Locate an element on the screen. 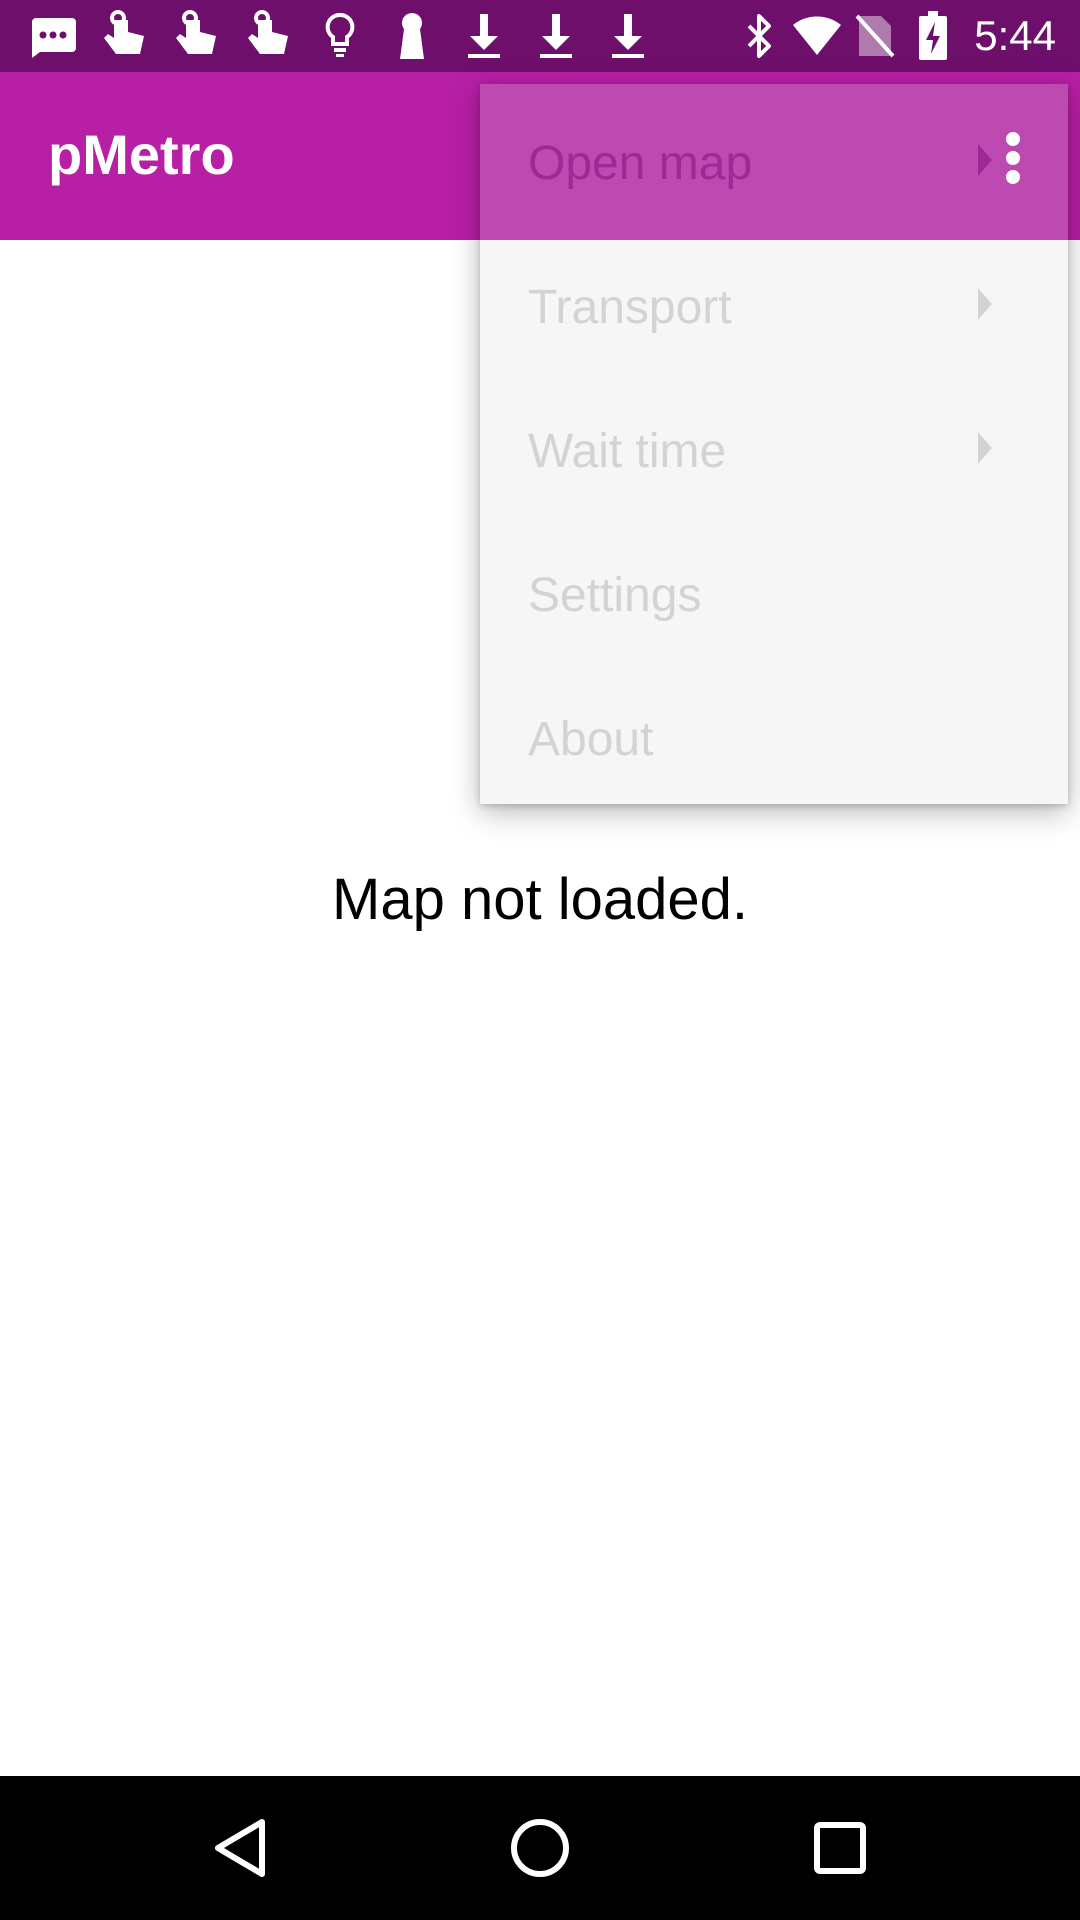 The image size is (1080, 1920). menu-item-wait-time: Wait time is located at coordinates (774, 450).